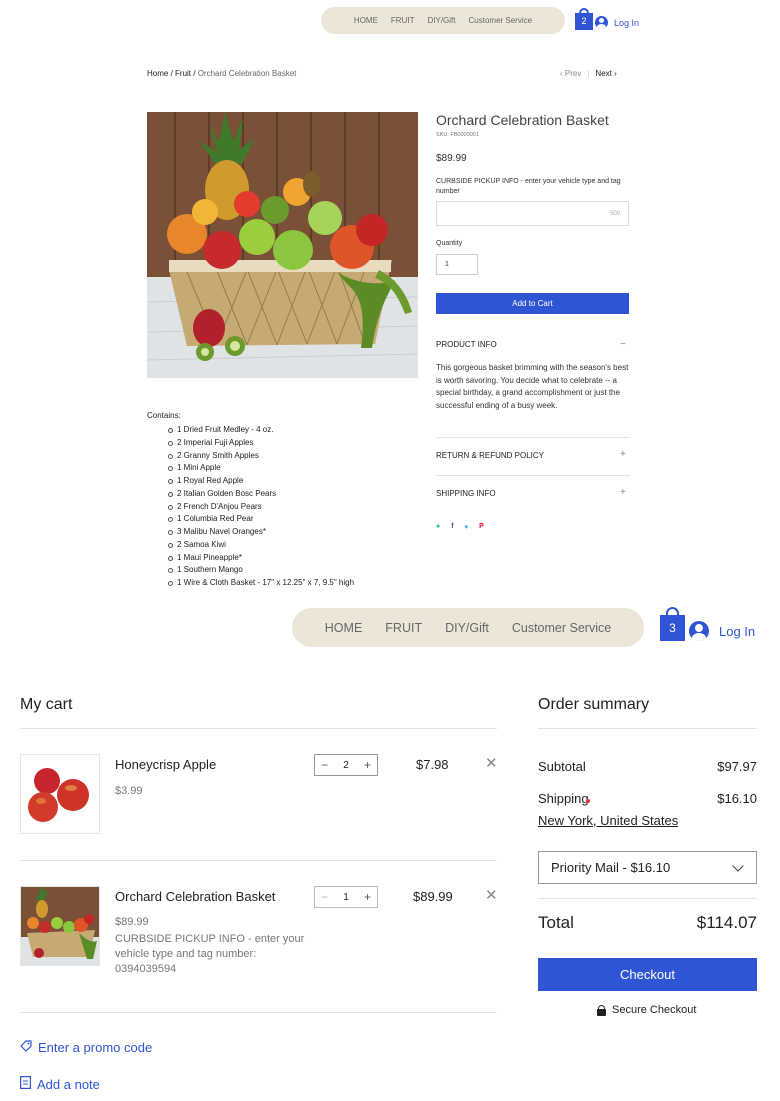 This screenshot has width=780, height=1101. I want to click on shipping-method-select: Priority Mail - $16.10, so click(647, 867).